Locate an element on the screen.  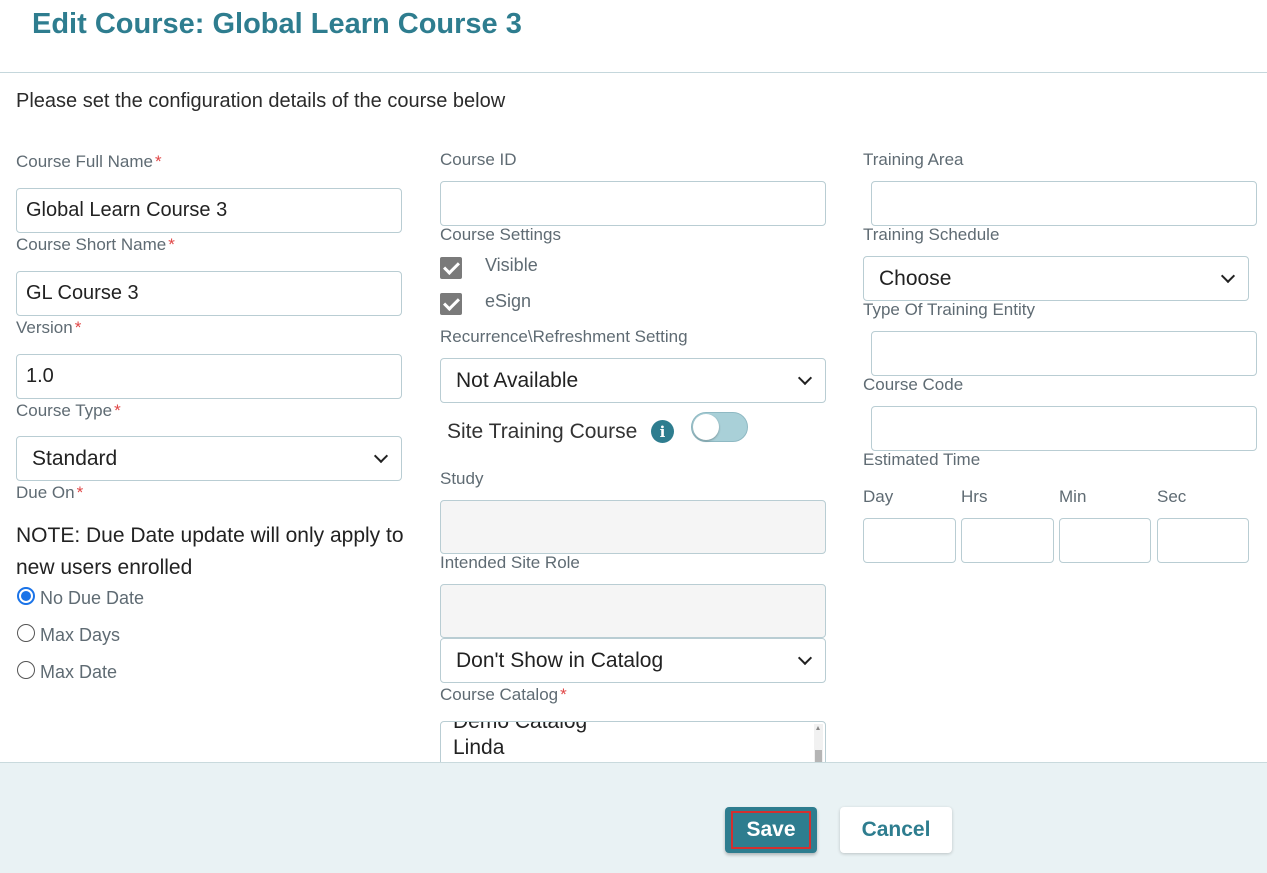
focus-outline is located at coordinates (771, 830).